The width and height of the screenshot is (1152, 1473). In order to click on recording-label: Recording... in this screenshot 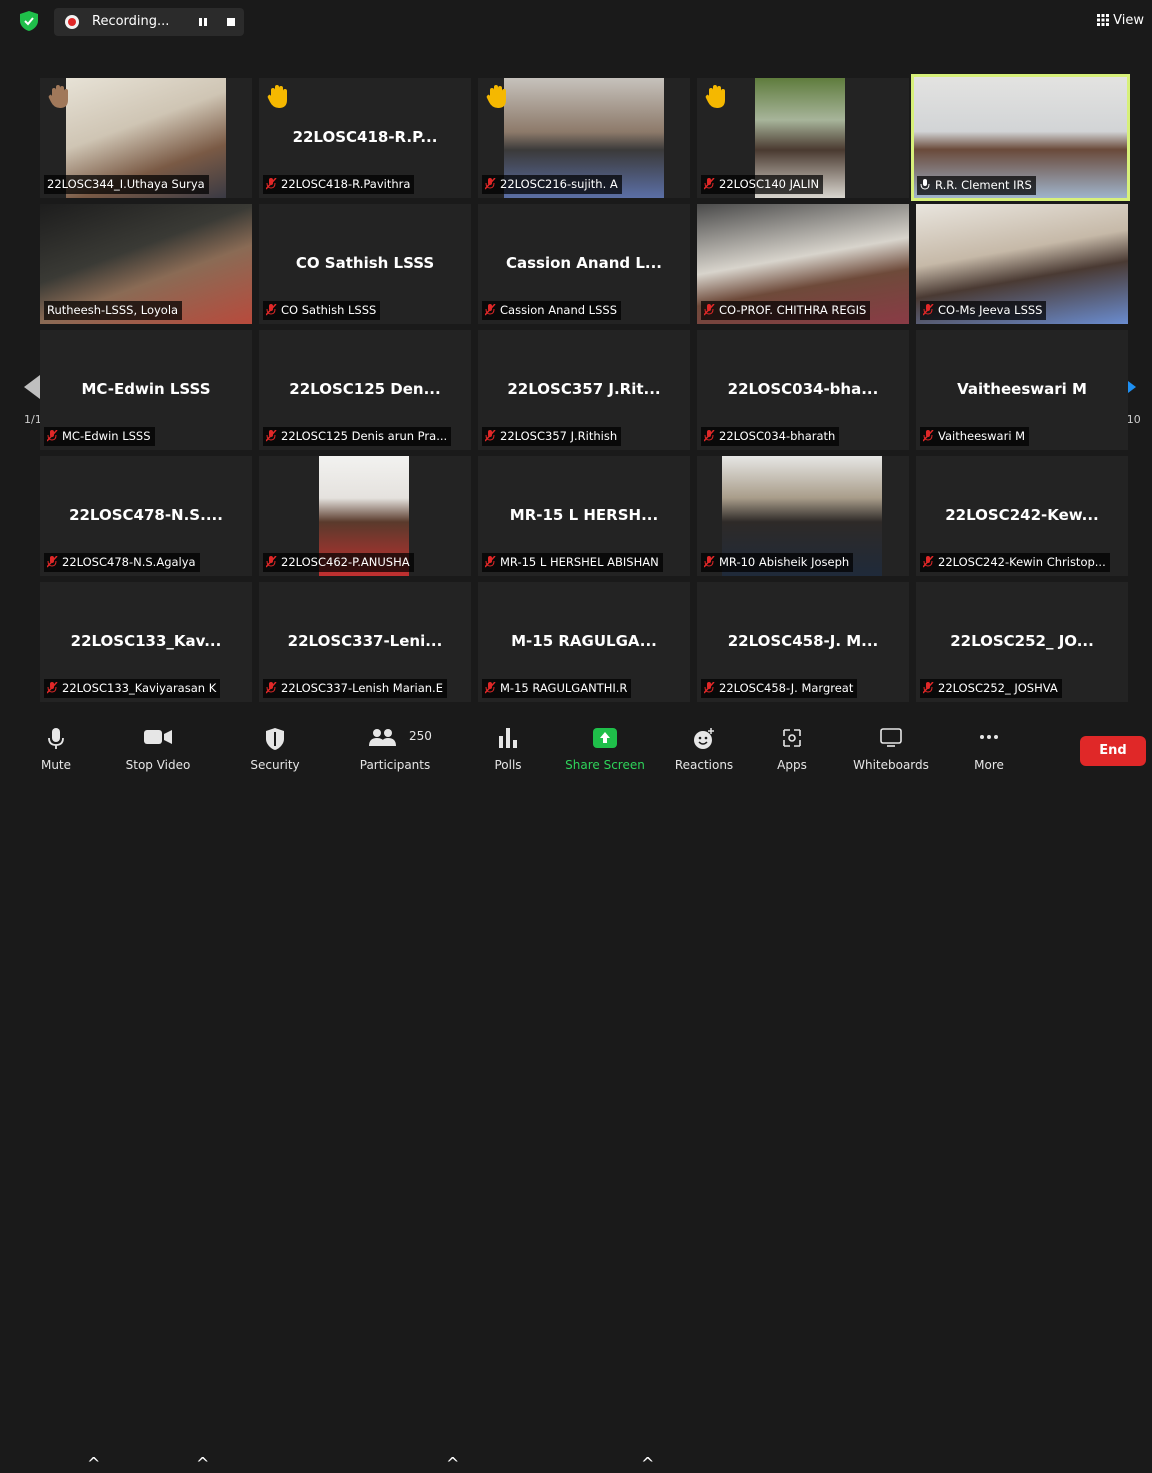, I will do `click(131, 21)`.